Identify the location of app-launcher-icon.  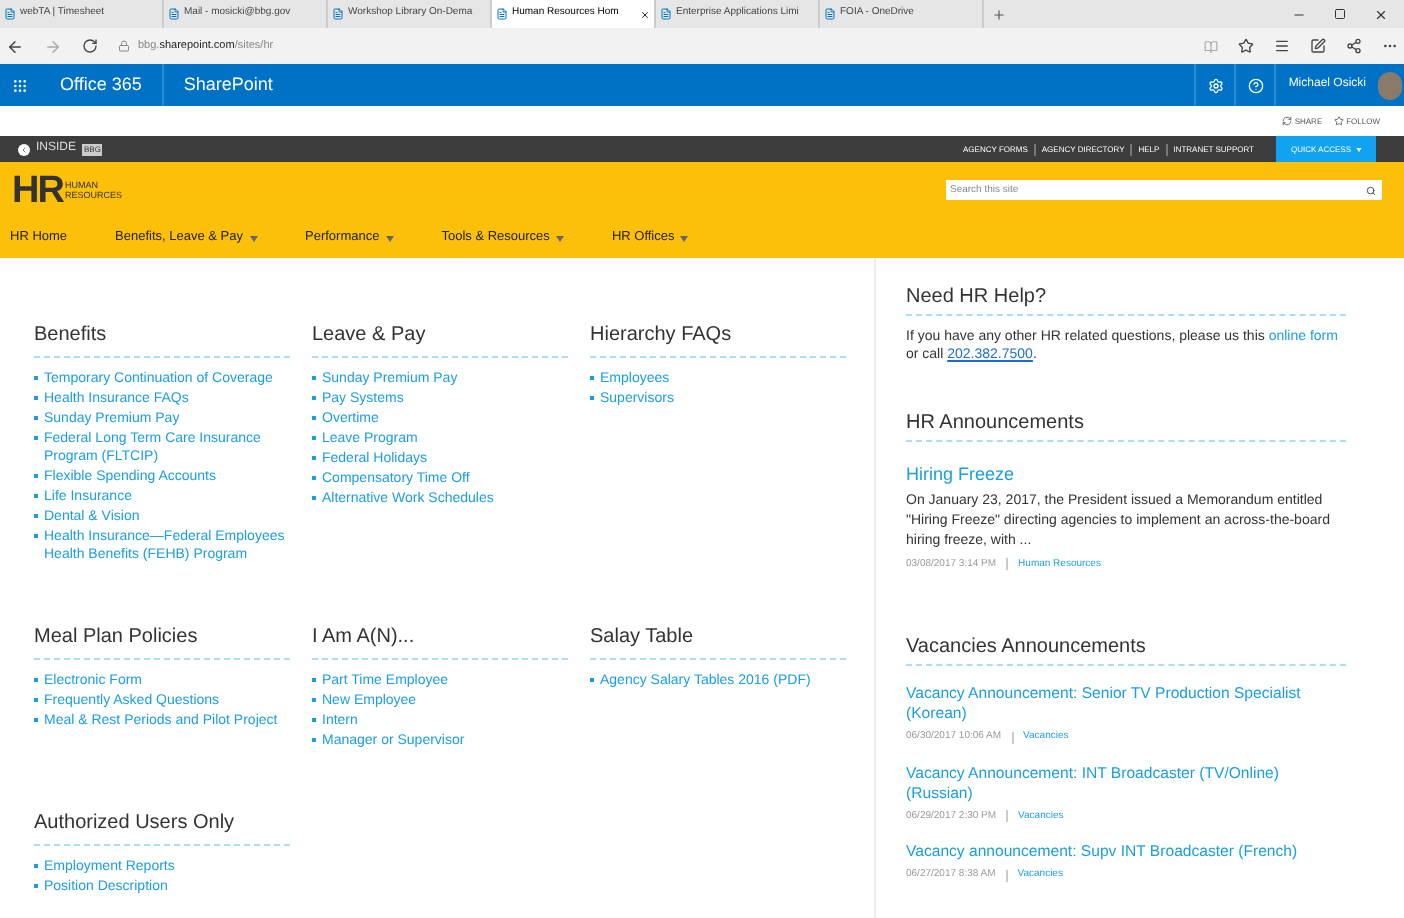
(20, 85).